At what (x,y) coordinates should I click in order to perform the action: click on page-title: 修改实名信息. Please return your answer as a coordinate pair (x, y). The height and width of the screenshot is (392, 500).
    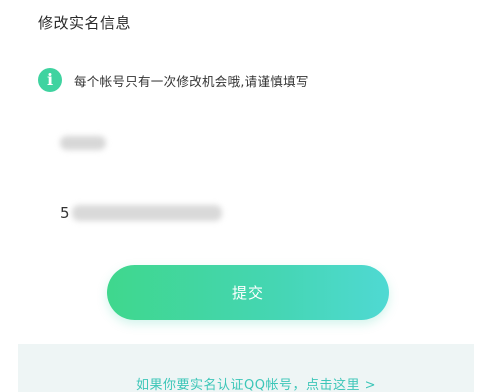
    Looking at the image, I should click on (85, 23).